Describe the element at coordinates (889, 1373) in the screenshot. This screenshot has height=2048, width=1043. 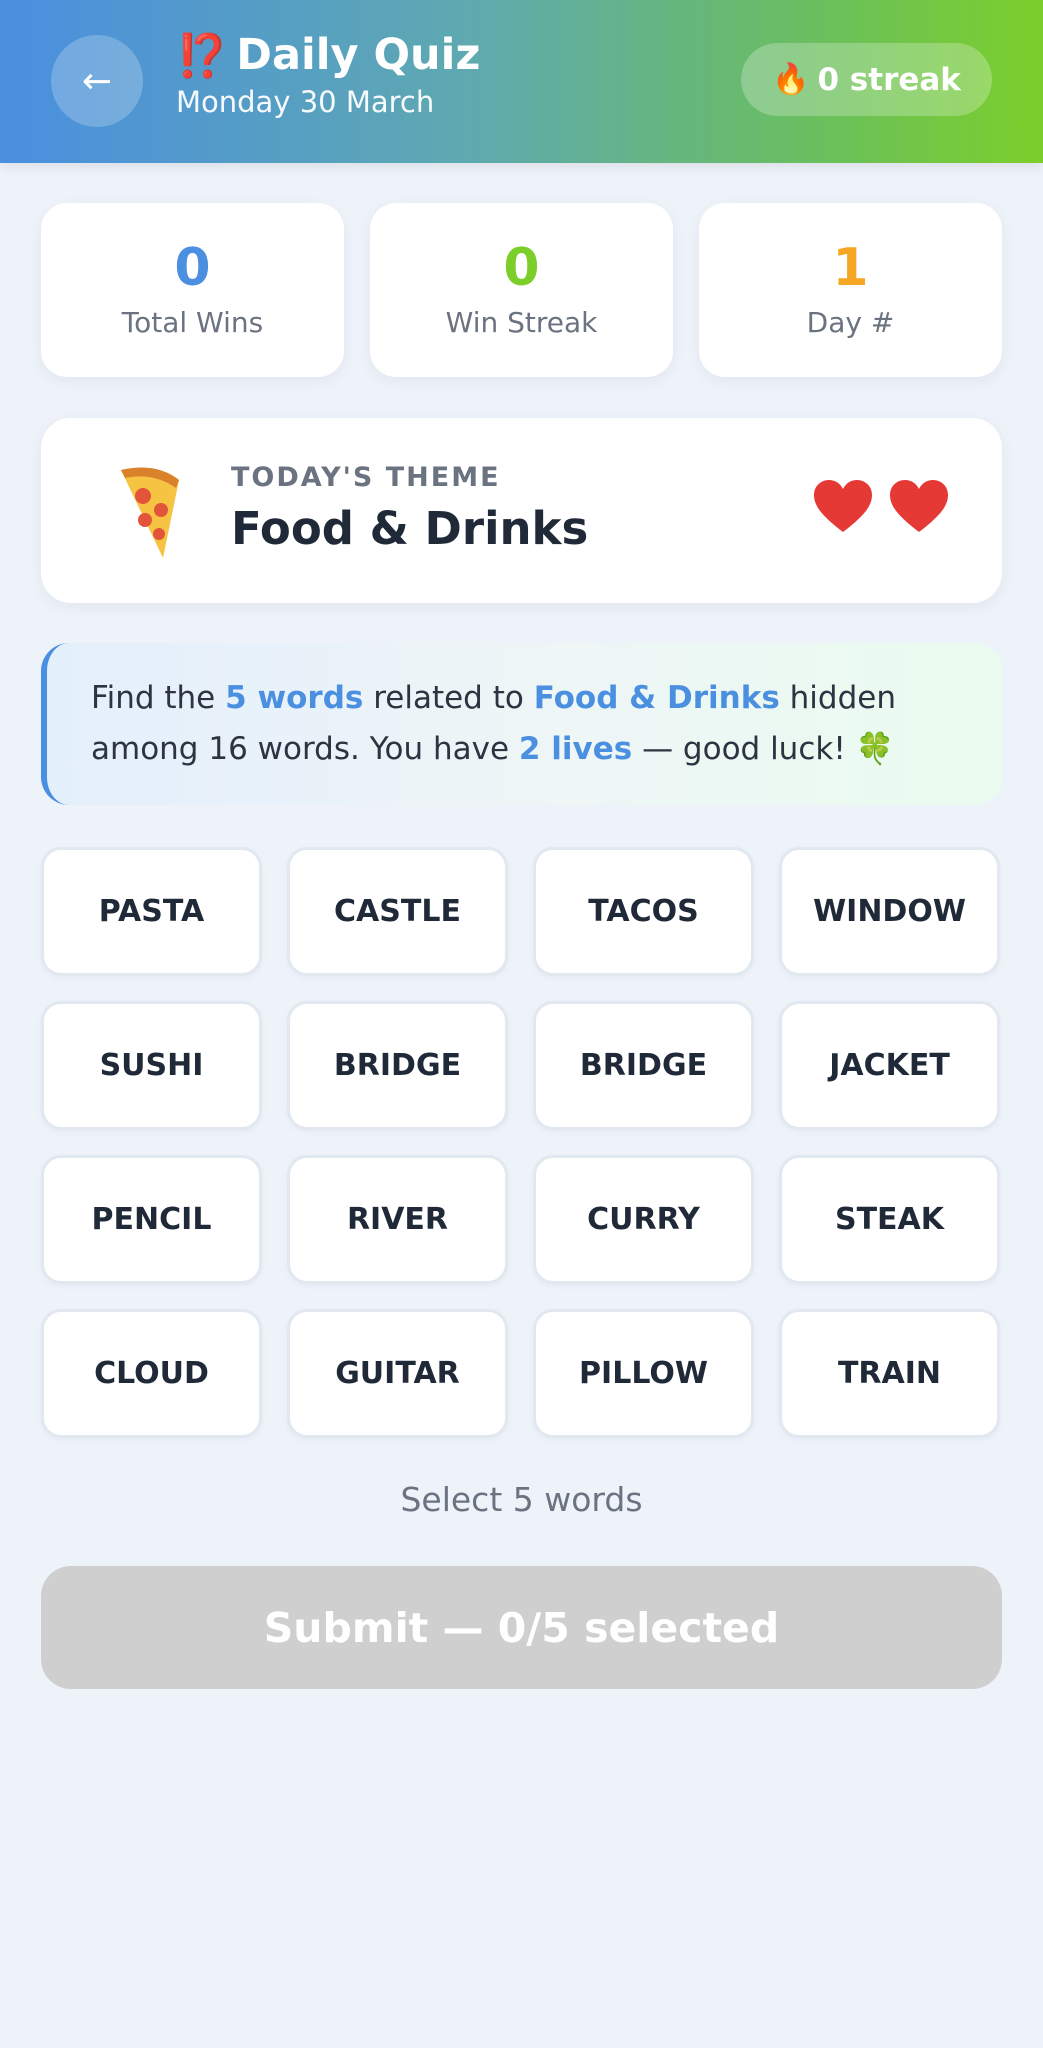
I see `word-tile: TRAIN` at that location.